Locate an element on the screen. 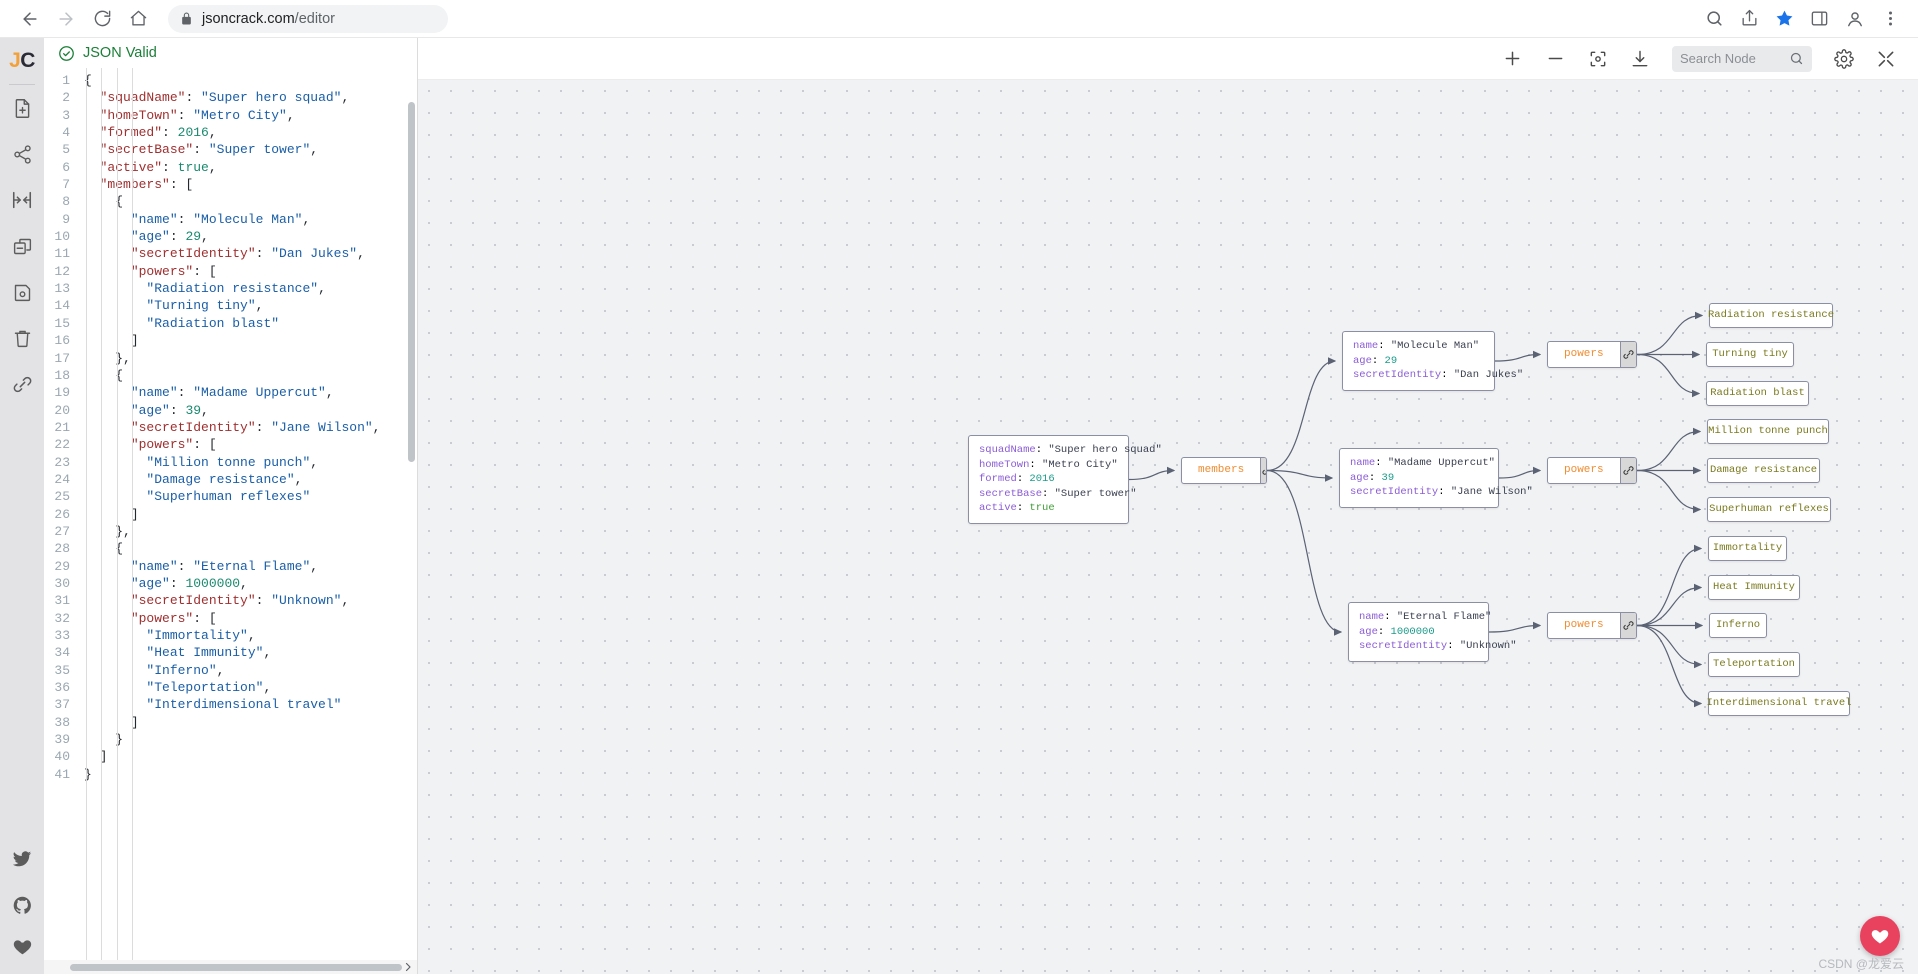  center-view-icon is located at coordinates (1598, 59).